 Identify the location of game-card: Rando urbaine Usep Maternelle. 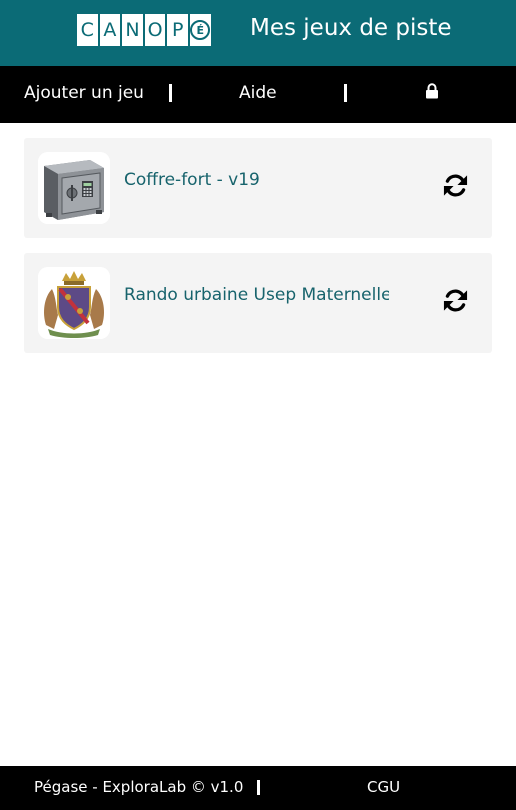
(258, 303).